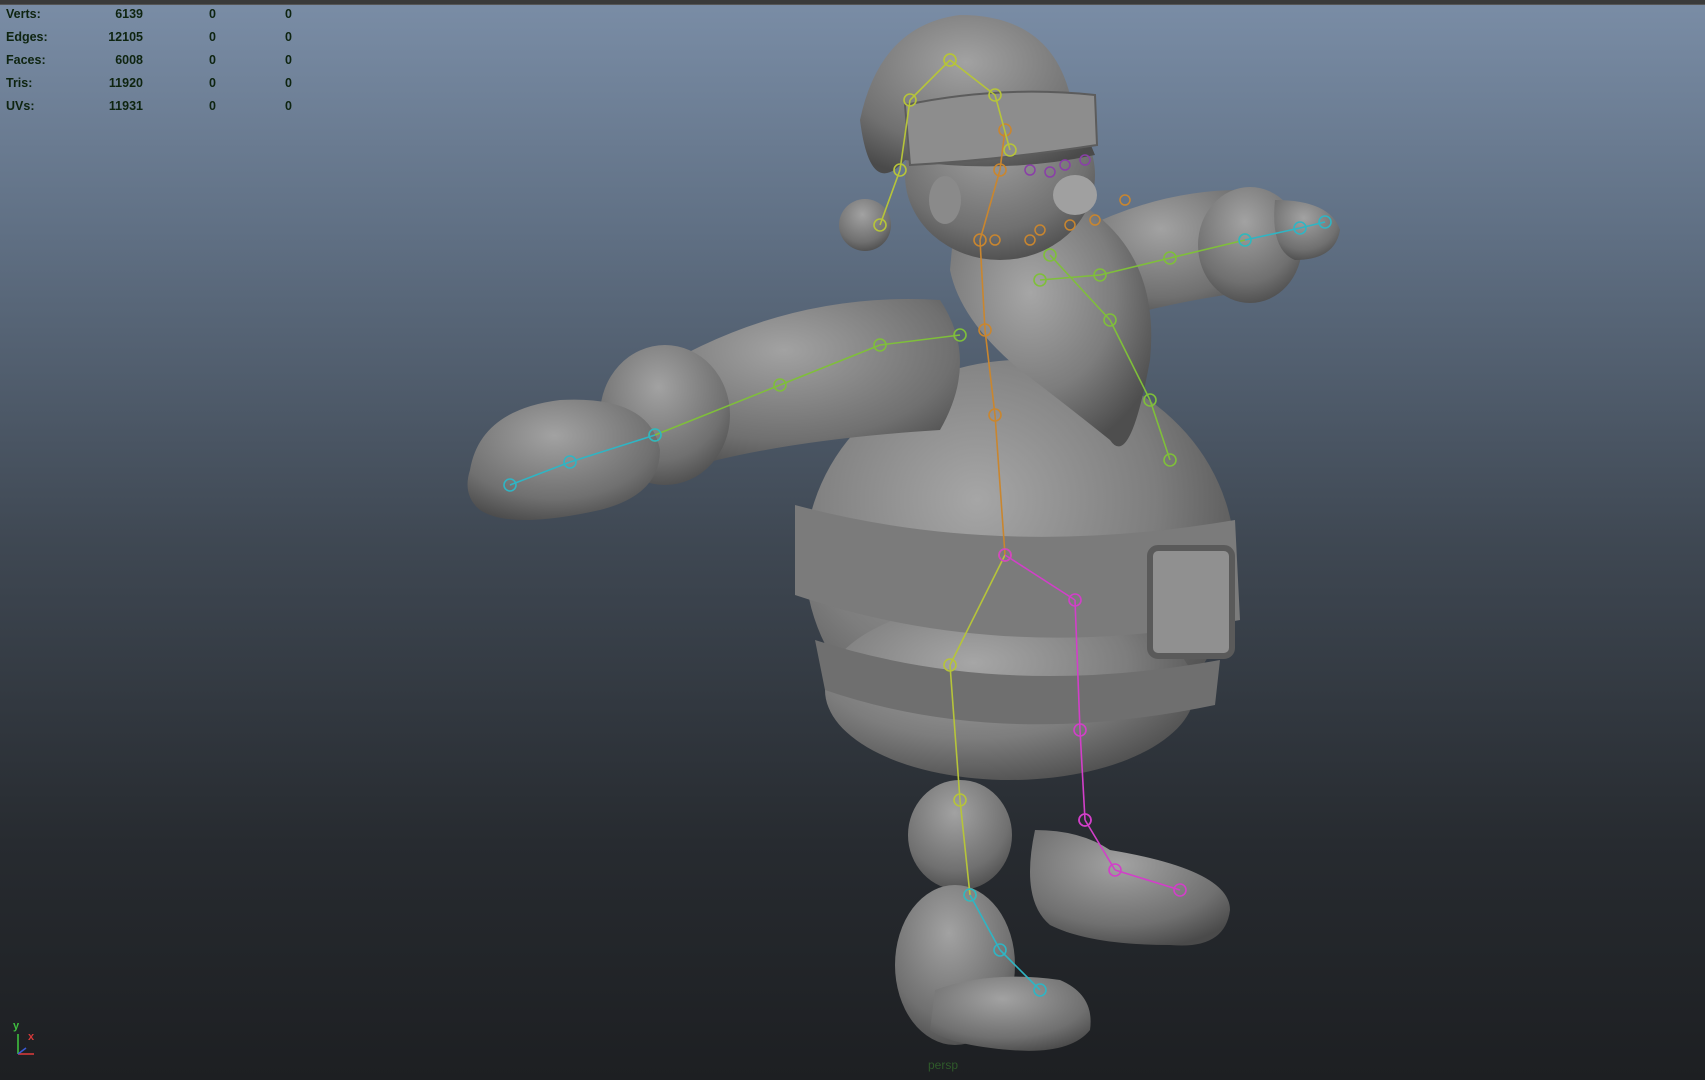 The height and width of the screenshot is (1080, 1705). What do you see at coordinates (1307, 230) in the screenshot?
I see `right-glove-mesh` at bounding box center [1307, 230].